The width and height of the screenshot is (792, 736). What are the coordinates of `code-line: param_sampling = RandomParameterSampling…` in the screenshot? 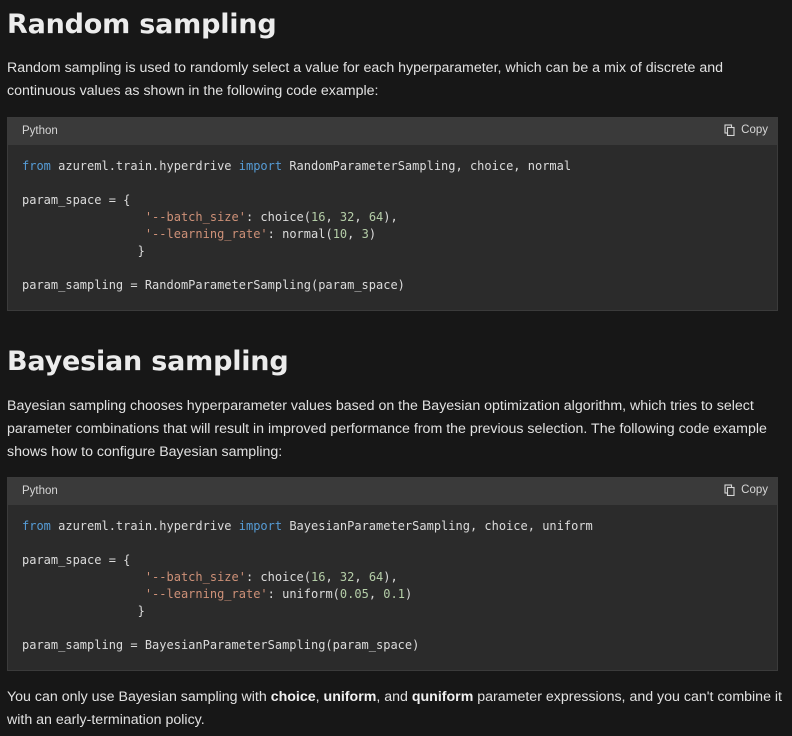 It's located at (213, 285).